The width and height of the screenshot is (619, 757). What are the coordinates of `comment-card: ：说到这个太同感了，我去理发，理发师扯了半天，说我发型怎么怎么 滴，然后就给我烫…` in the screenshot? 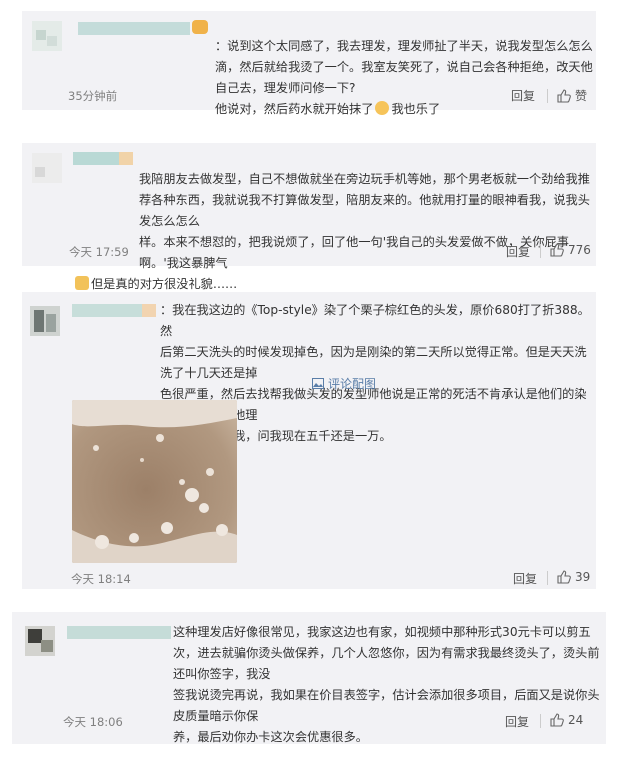 It's located at (309, 63).